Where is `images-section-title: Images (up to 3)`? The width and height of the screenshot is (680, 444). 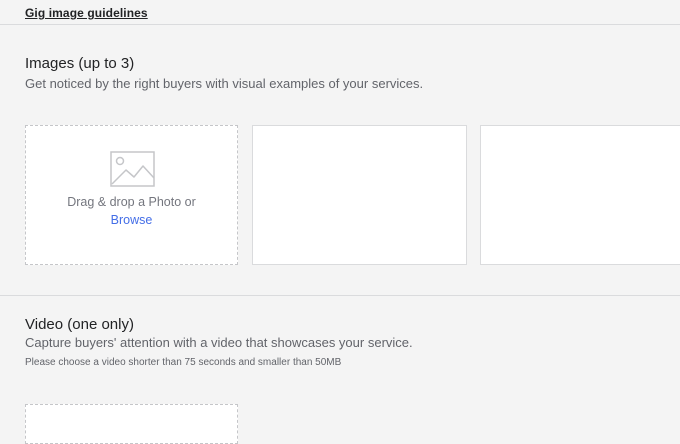 images-section-title: Images (up to 3) is located at coordinates (80, 63).